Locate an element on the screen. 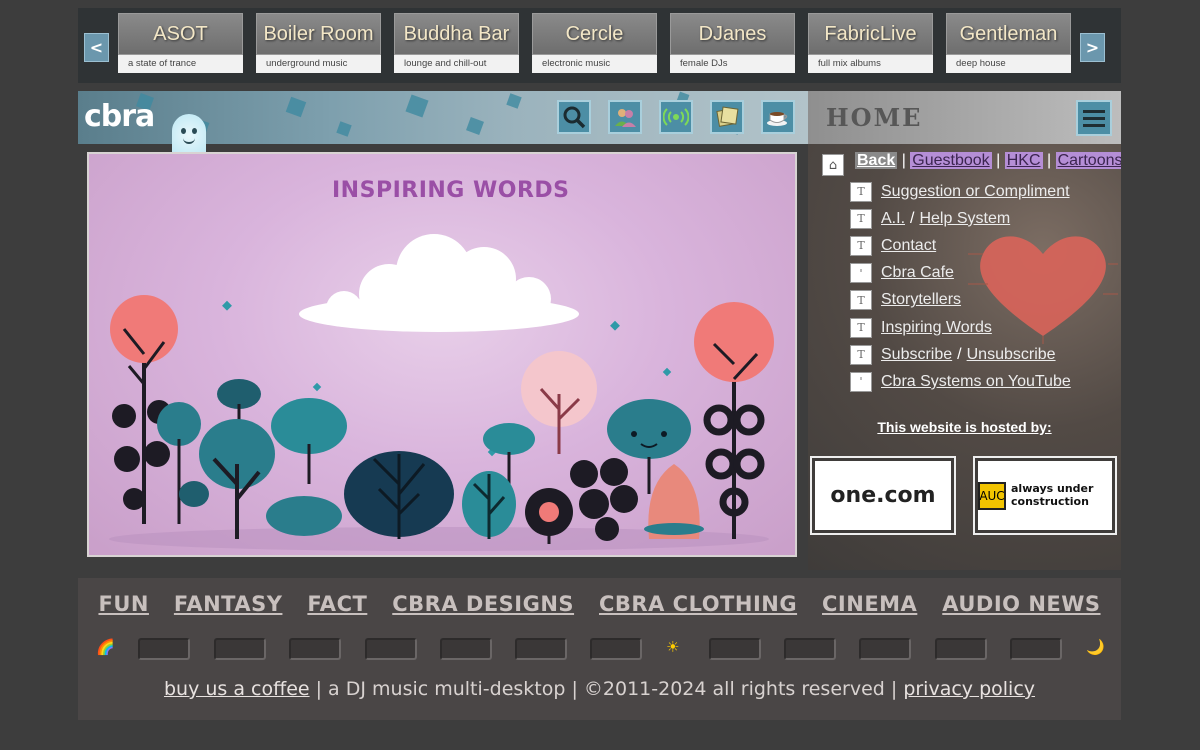 The image size is (1200, 750). copyright: ©2011-2024 all rights reserved is located at coordinates (734, 689).